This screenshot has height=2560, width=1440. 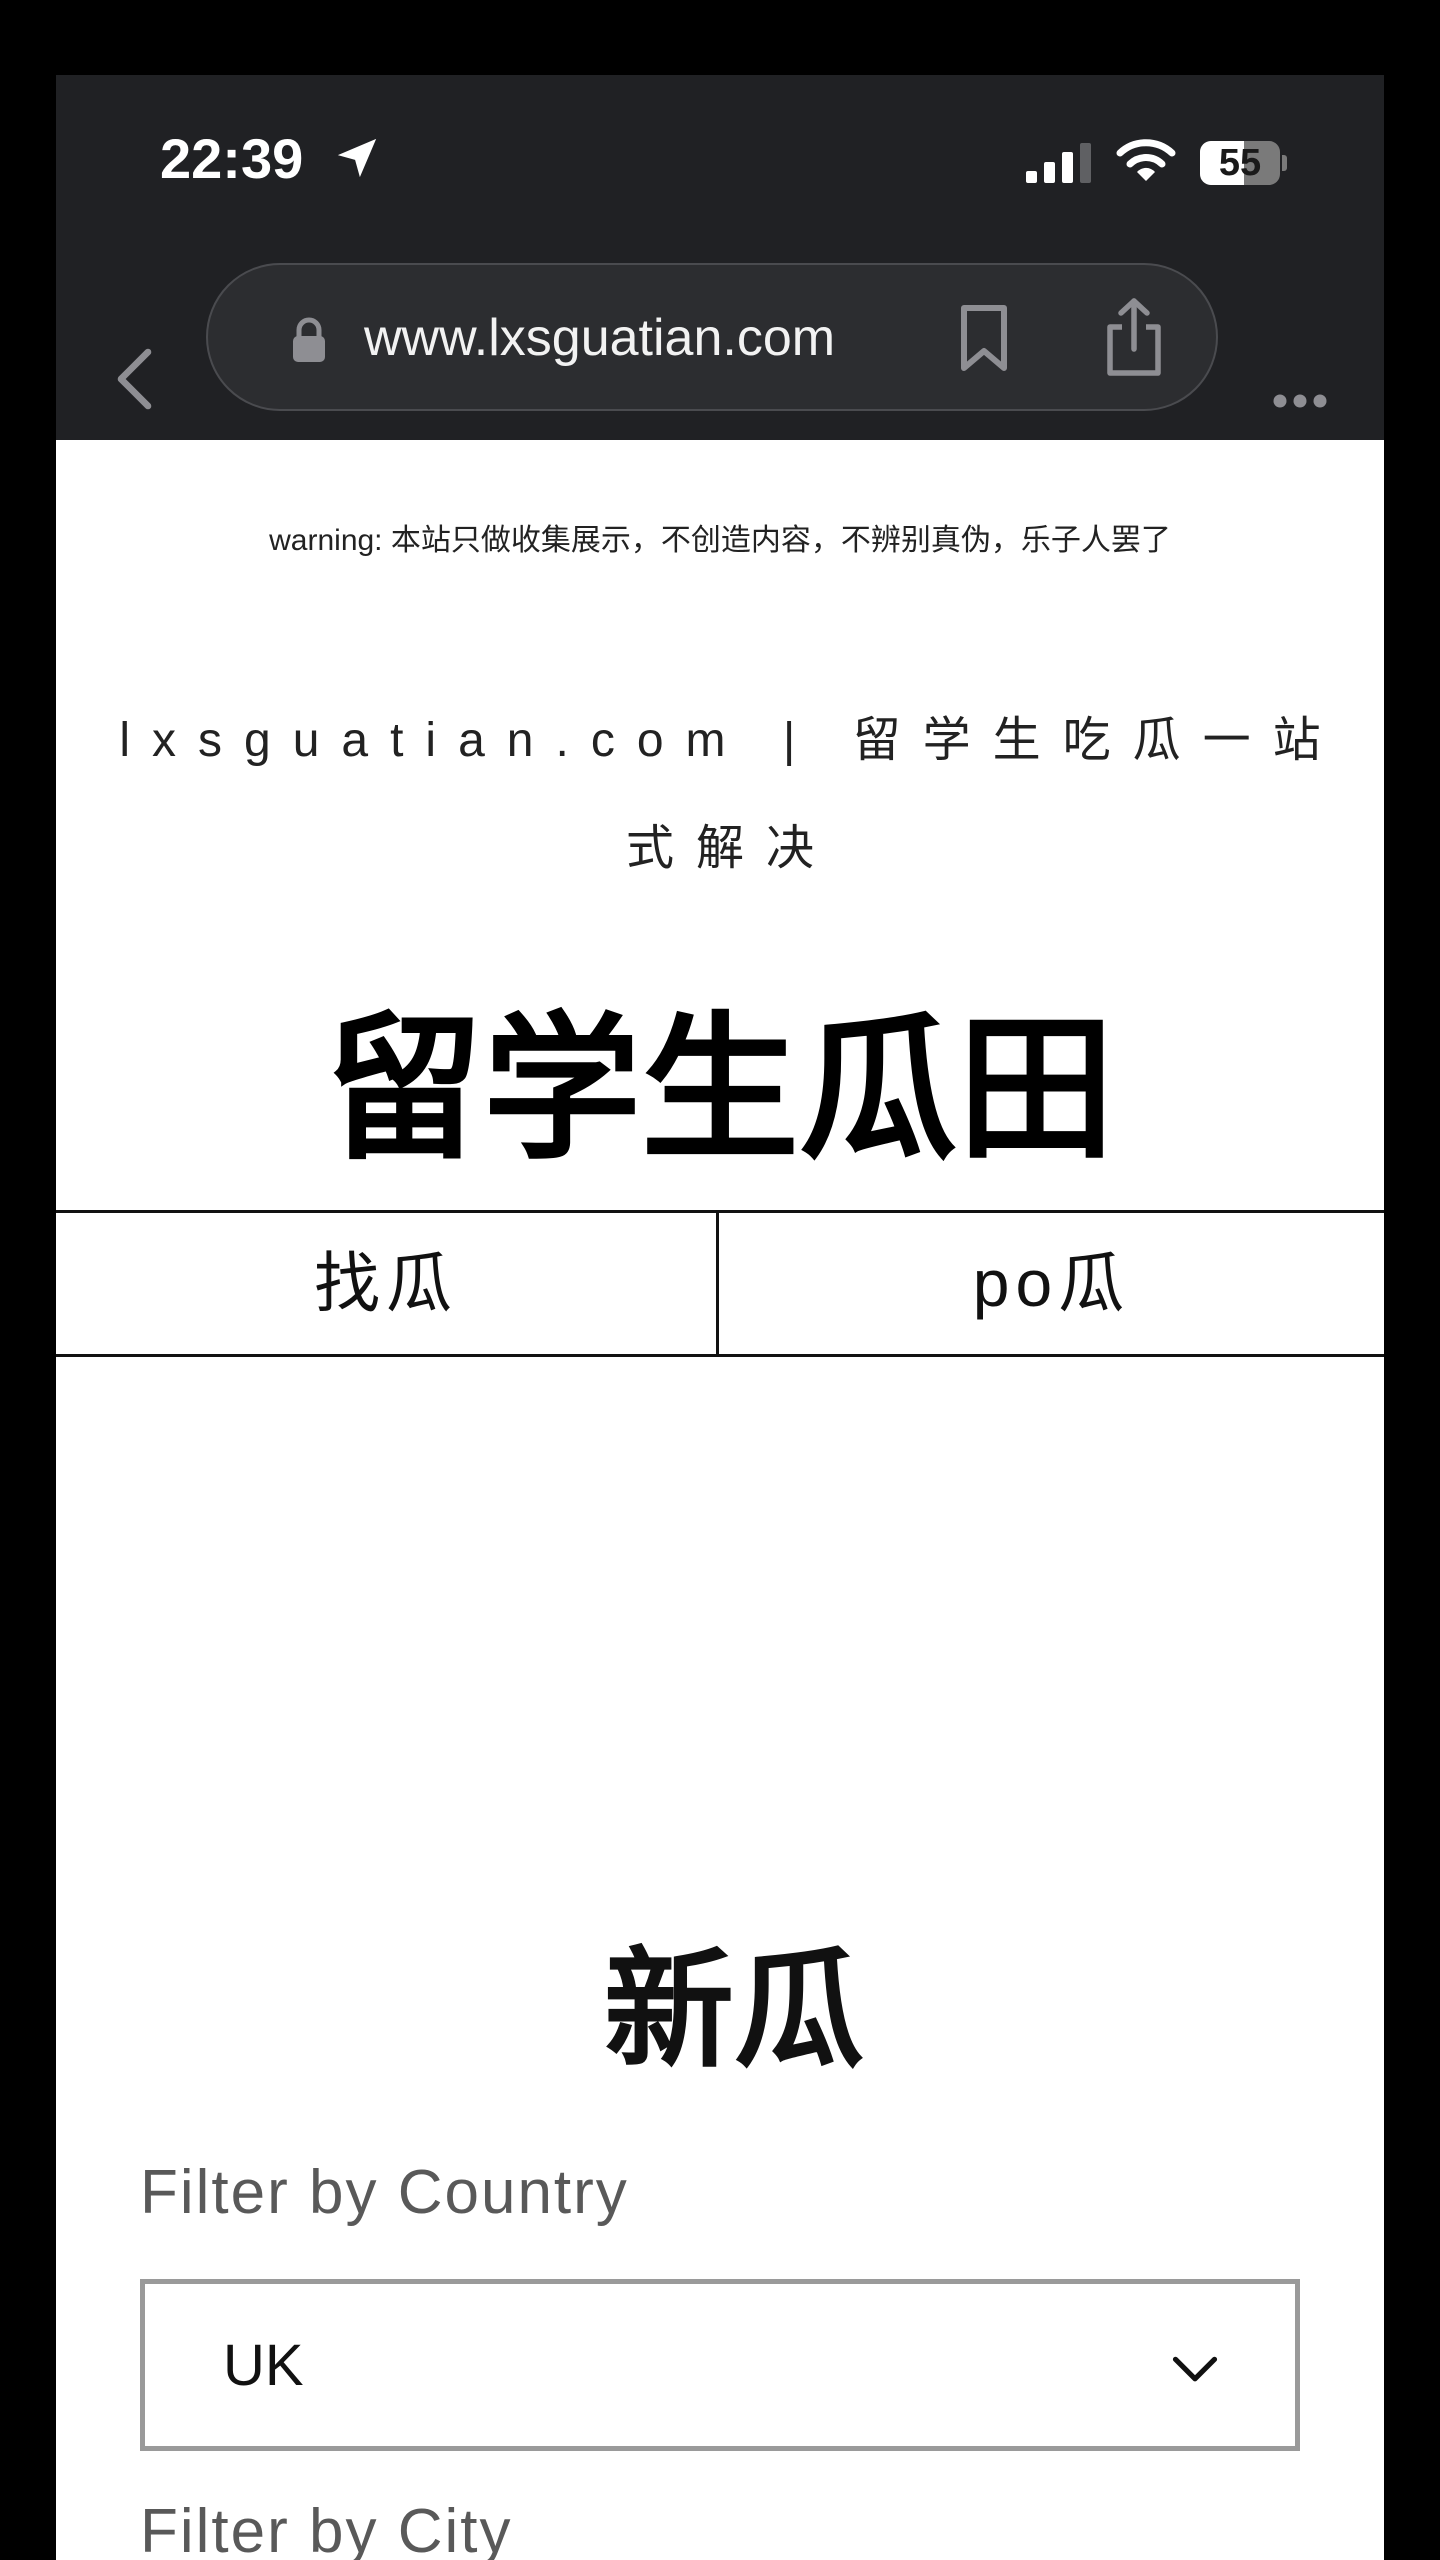 I want to click on share-icon, so click(x=1134, y=337).